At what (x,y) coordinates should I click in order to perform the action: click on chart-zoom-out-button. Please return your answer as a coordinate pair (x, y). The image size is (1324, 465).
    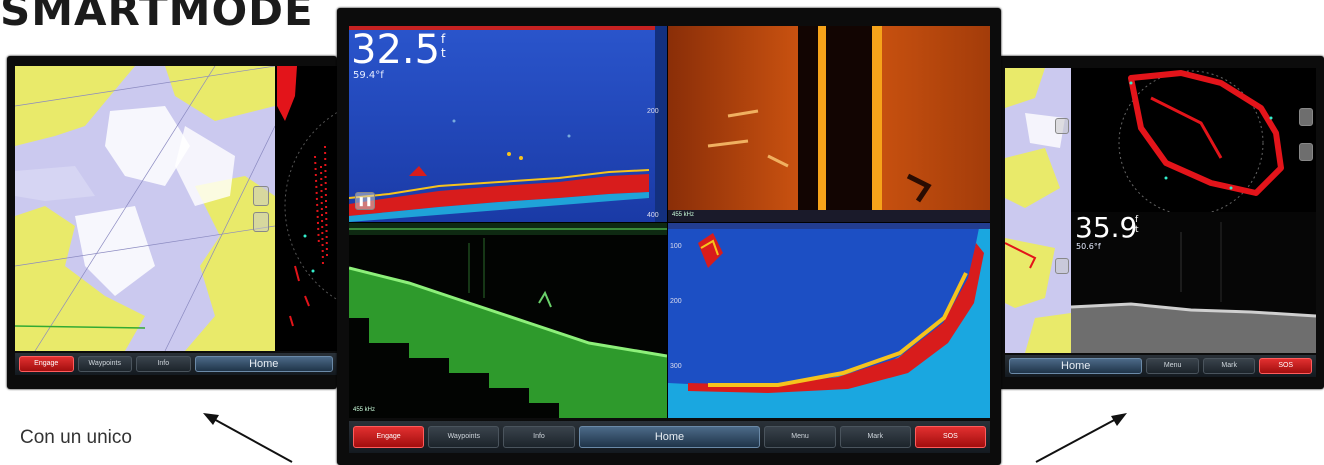
    Looking at the image, I should click on (261, 222).